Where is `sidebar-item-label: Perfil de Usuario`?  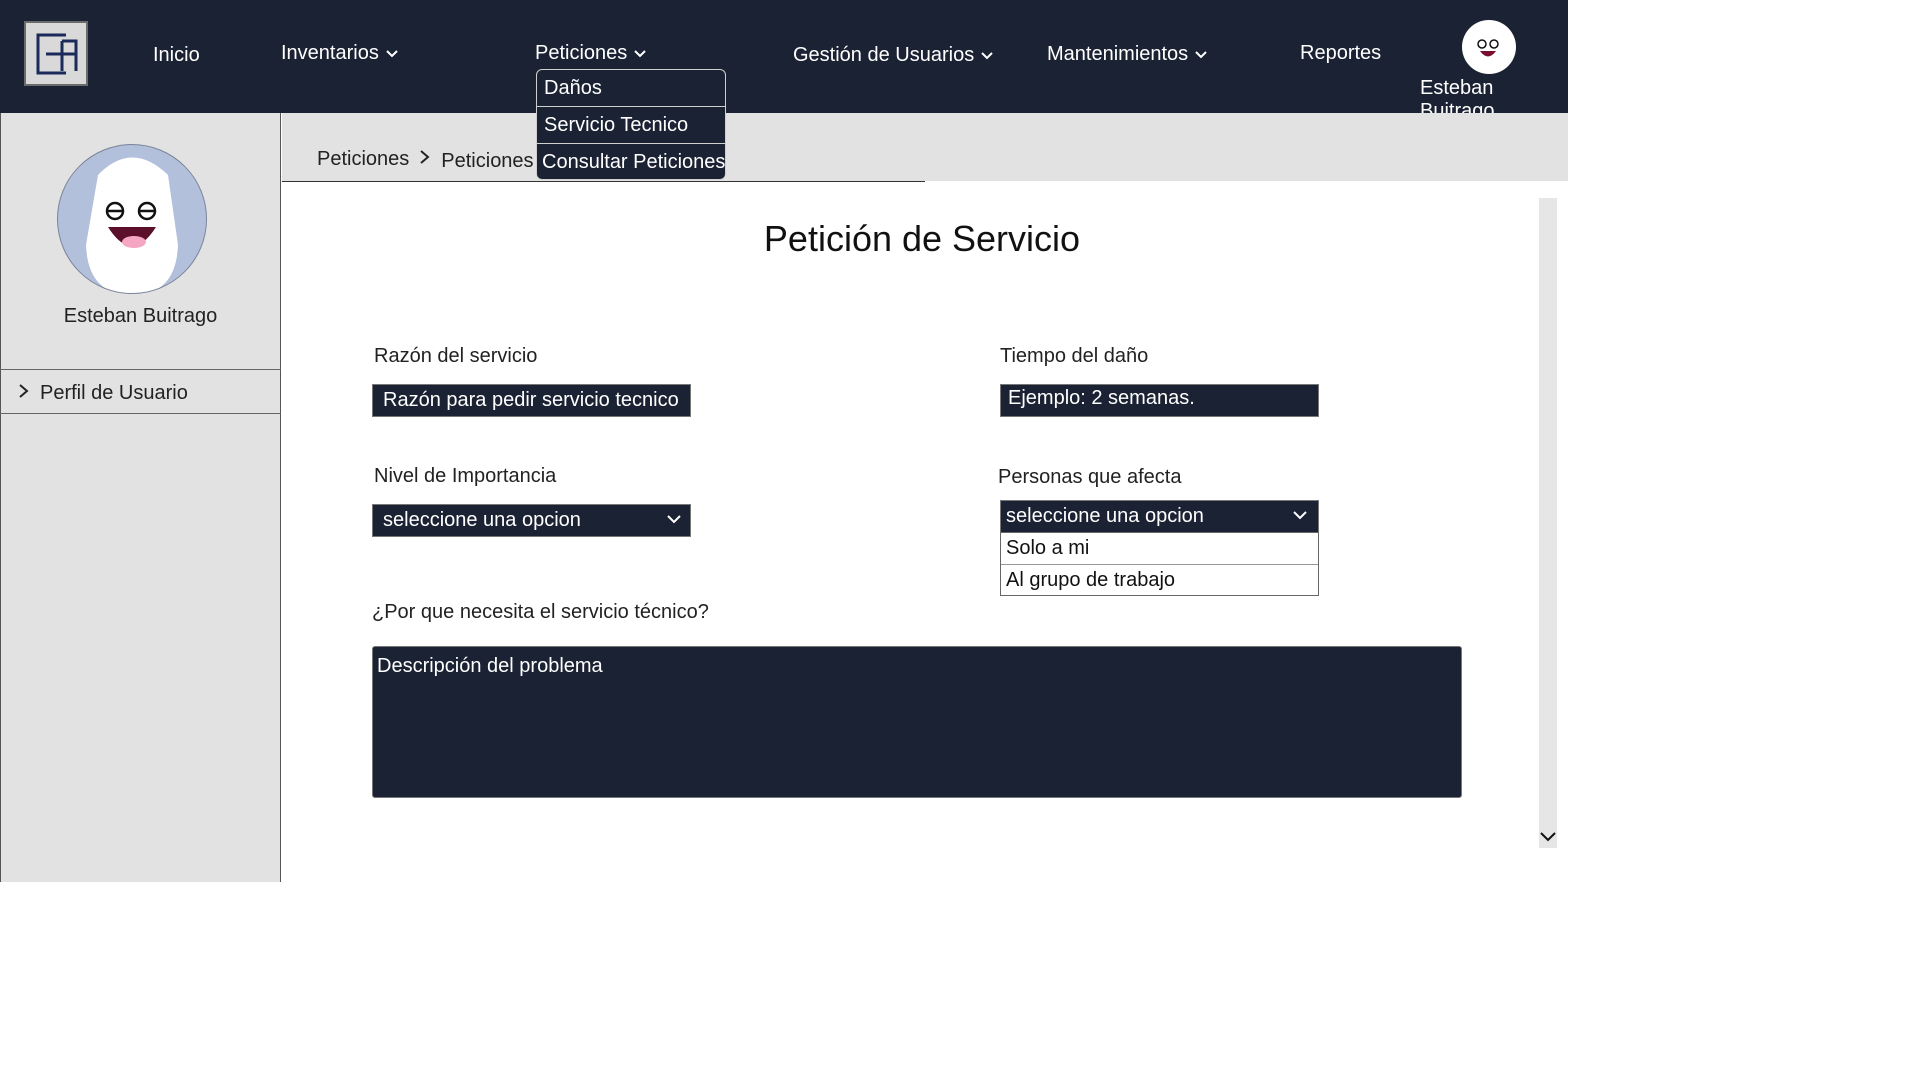
sidebar-item-label: Perfil de Usuario is located at coordinates (114, 393).